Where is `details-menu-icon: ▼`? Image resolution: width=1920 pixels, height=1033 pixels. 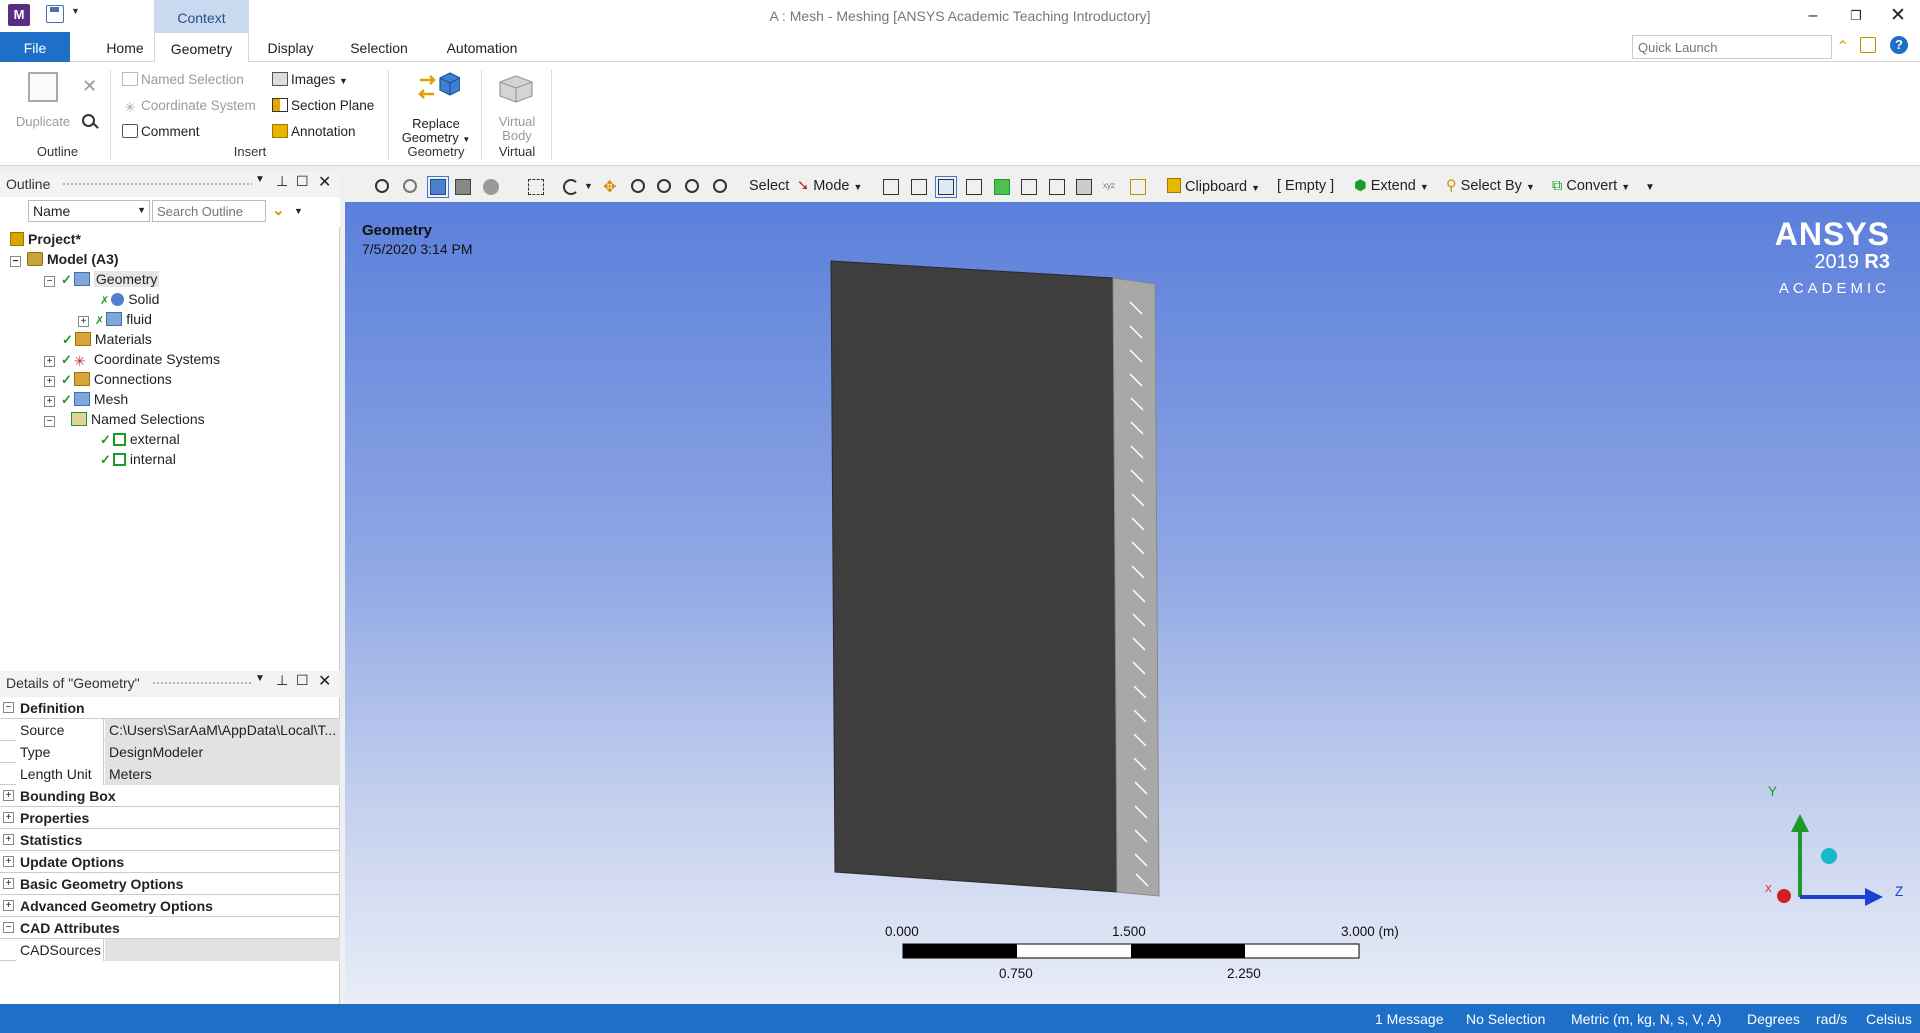
details-menu-icon: ▼ is located at coordinates (260, 678).